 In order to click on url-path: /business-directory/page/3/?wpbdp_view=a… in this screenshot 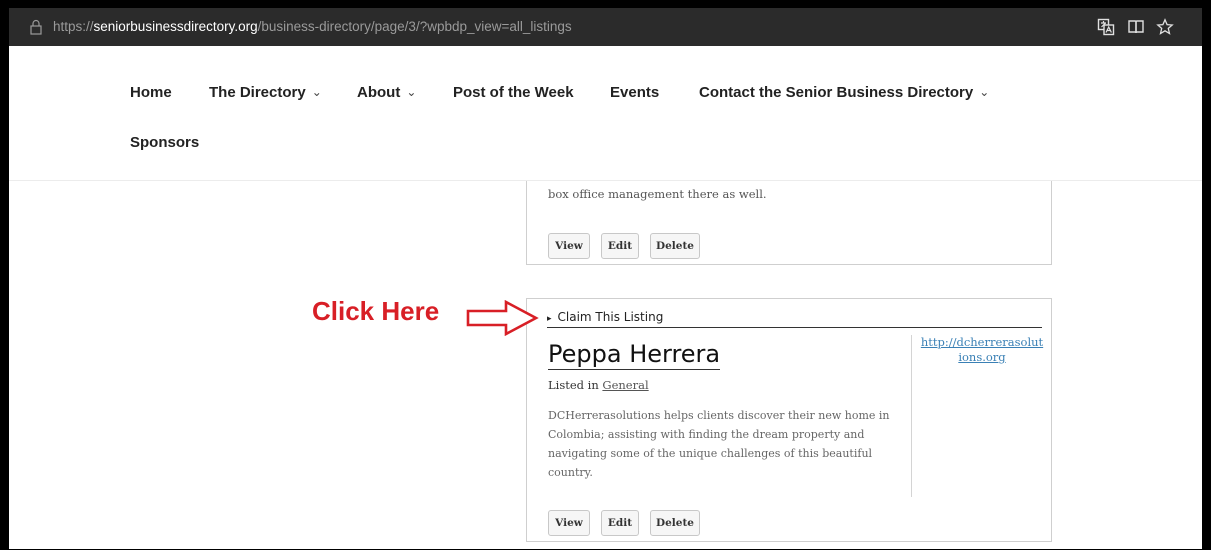, I will do `click(414, 26)`.